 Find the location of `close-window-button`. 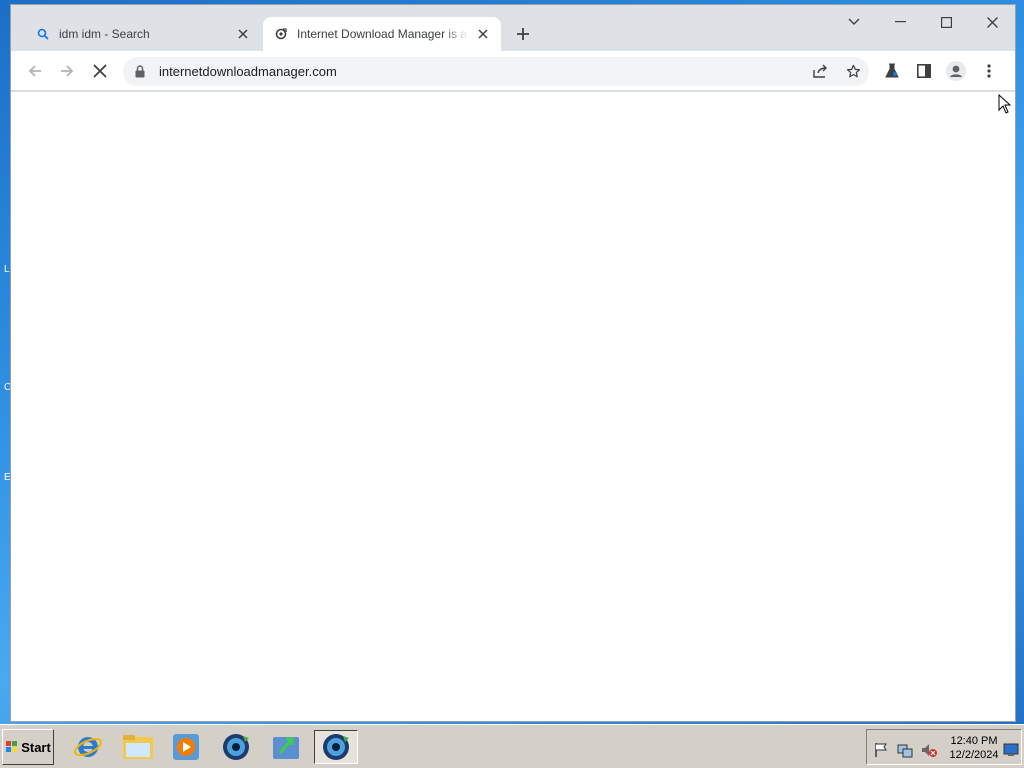

close-window-button is located at coordinates (992, 22).